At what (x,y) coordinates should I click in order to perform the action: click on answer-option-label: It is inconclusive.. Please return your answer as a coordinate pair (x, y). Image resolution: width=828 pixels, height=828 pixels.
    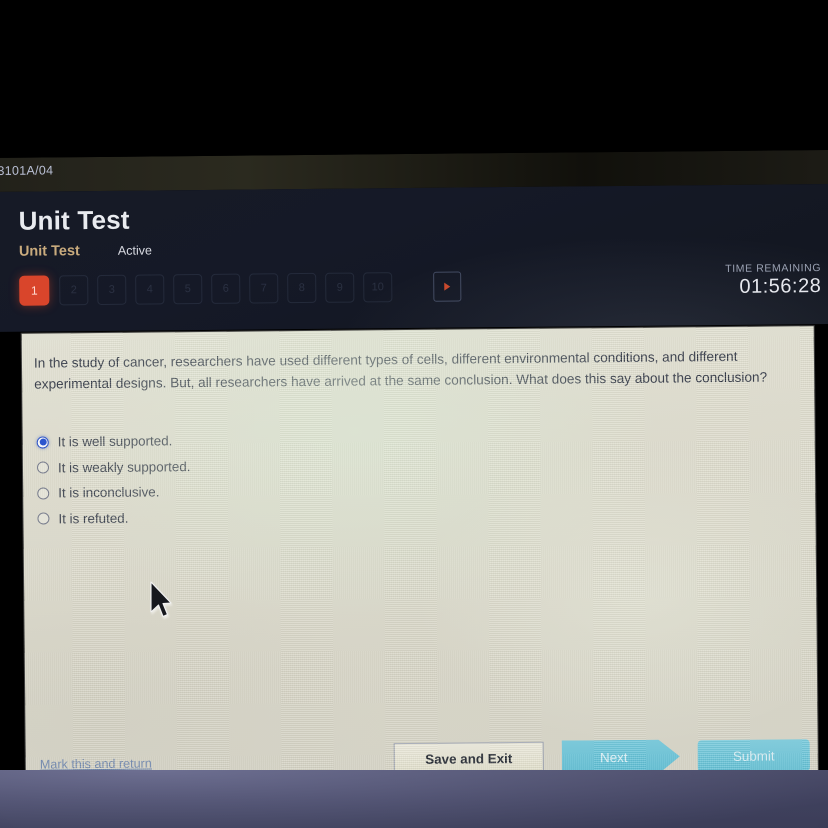
    Looking at the image, I should click on (109, 492).